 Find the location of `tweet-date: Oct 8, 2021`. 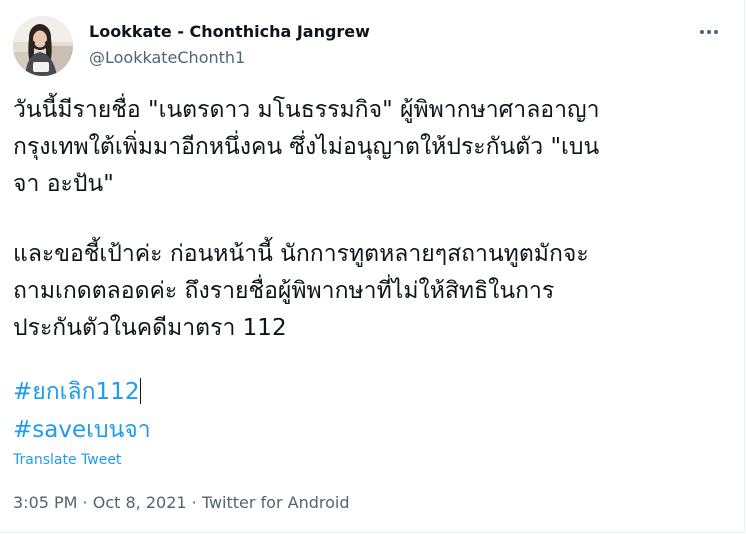

tweet-date: Oct 8, 2021 is located at coordinates (140, 502).